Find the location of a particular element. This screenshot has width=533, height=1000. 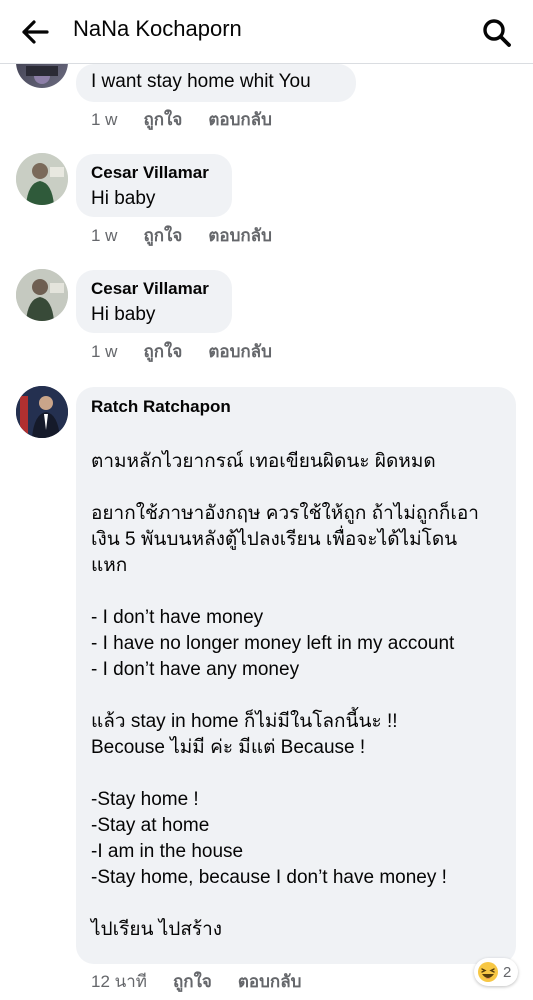

comment-line: ไปเรียน ไปสร้าง is located at coordinates (157, 929).